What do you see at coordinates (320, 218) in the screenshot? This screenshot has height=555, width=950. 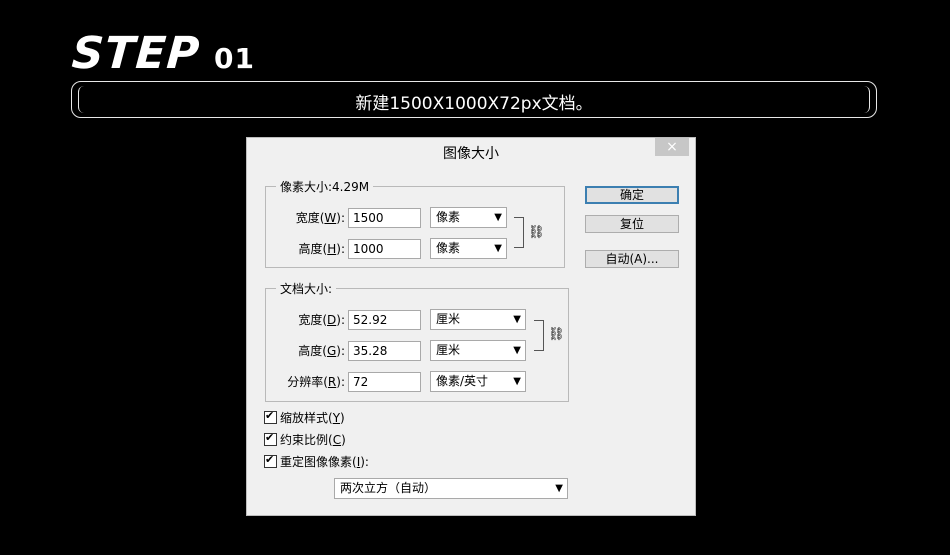 I see `pixel-width-label: 宽度(W):` at bounding box center [320, 218].